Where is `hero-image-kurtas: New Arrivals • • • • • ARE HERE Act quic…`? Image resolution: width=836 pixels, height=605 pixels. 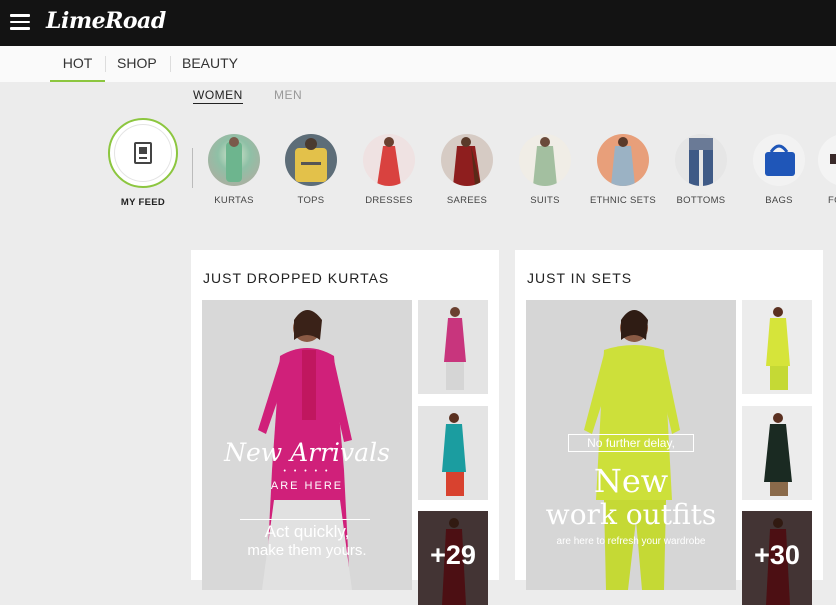 hero-image-kurtas: New Arrivals • • • • • ARE HERE Act quic… is located at coordinates (307, 445).